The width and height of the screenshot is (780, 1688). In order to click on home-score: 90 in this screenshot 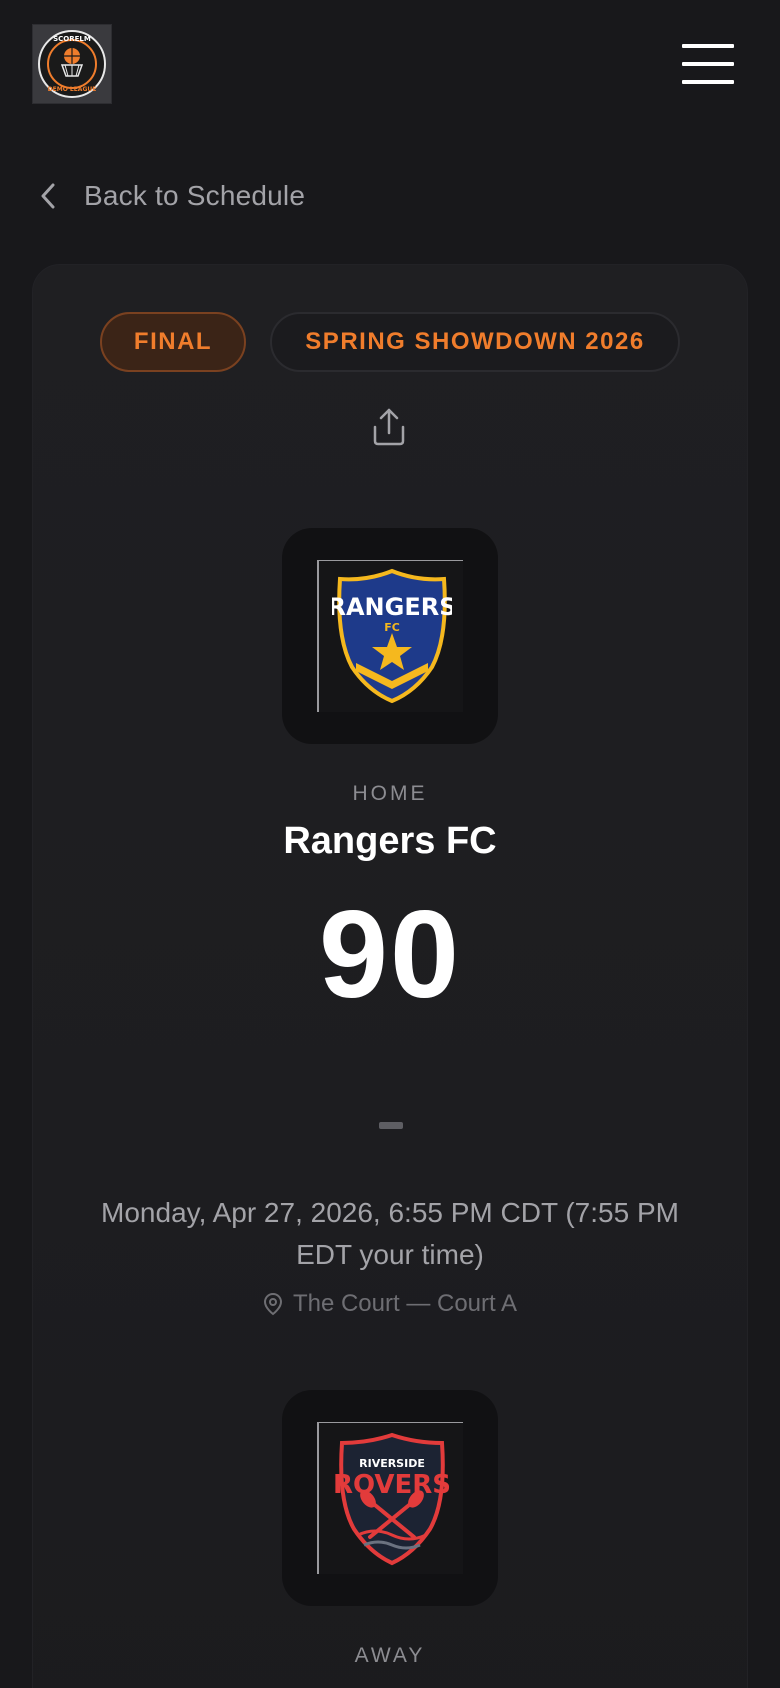, I will do `click(390, 955)`.